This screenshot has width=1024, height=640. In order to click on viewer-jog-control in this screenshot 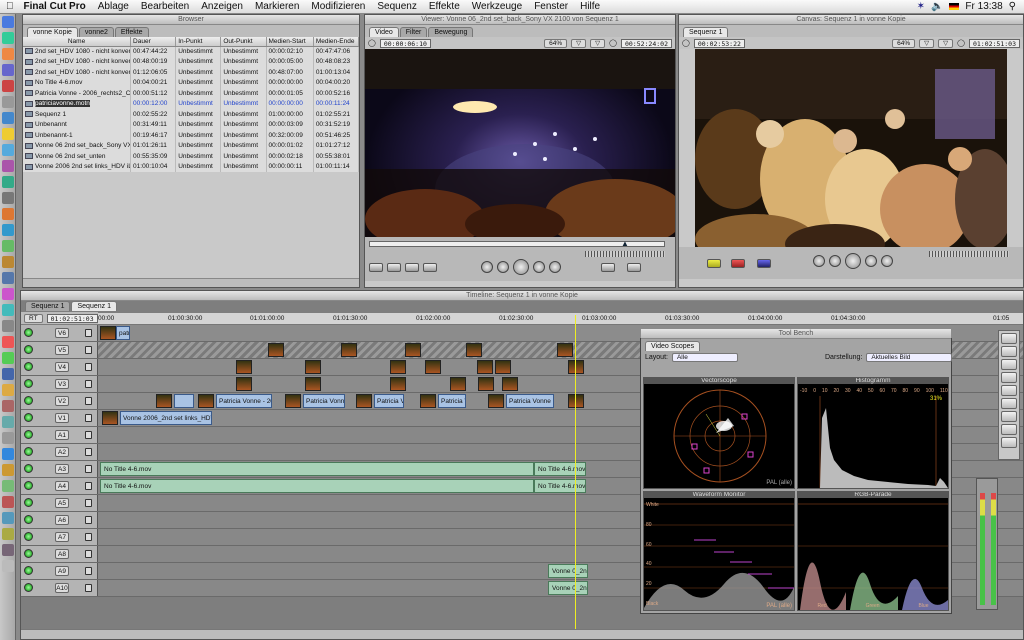, I will do `click(625, 254)`.